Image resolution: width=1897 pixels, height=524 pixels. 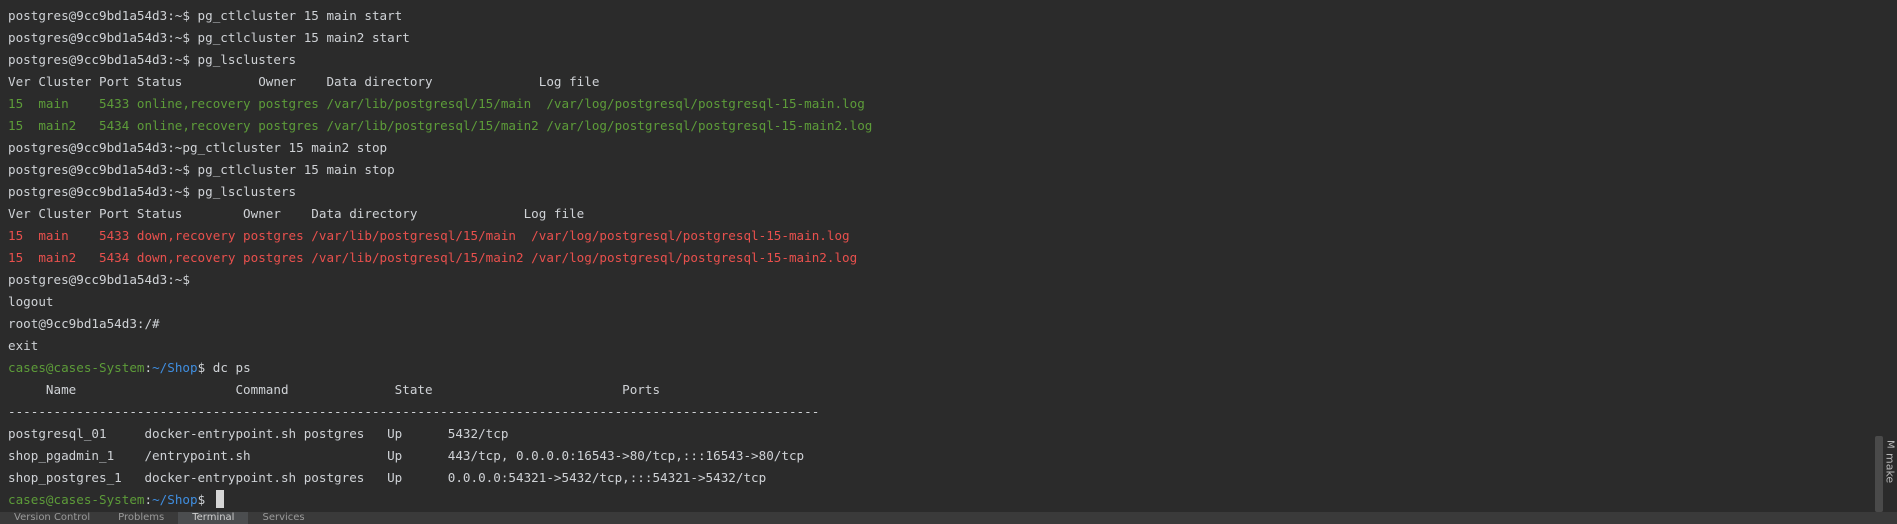 What do you see at coordinates (224, 367) in the screenshot?
I see `prompt-command: $ dc ps` at bounding box center [224, 367].